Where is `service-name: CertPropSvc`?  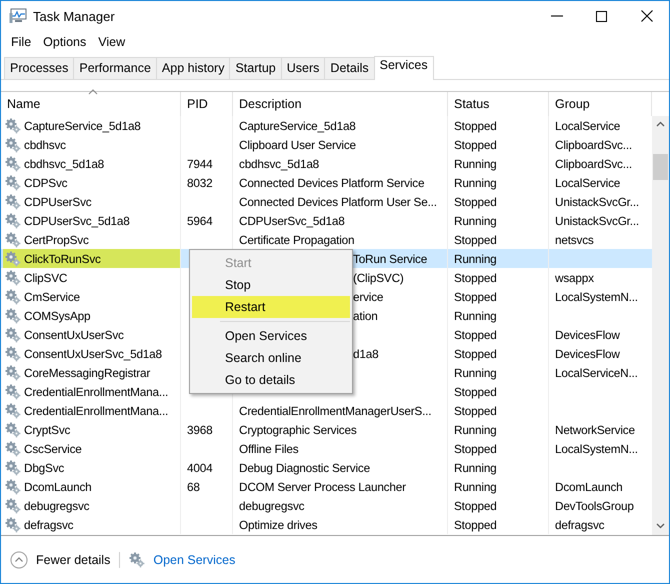
service-name: CertPropSvc is located at coordinates (56, 239).